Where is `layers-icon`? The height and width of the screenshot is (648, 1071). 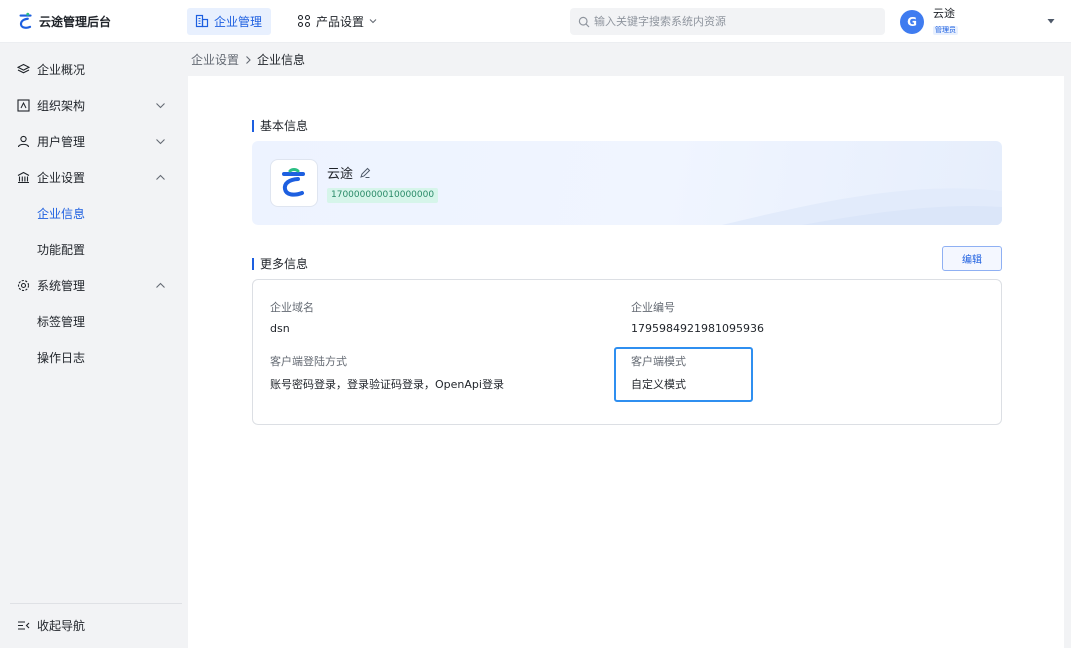 layers-icon is located at coordinates (23, 68).